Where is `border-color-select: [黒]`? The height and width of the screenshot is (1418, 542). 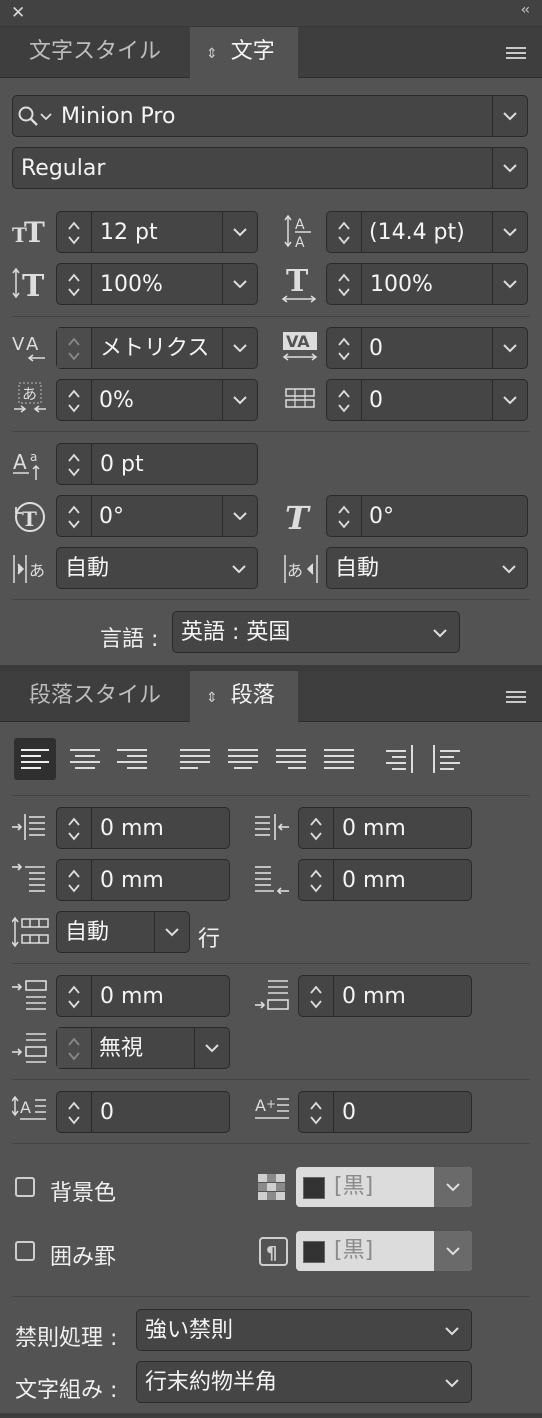
border-color-select: [黒] is located at coordinates (384, 1251).